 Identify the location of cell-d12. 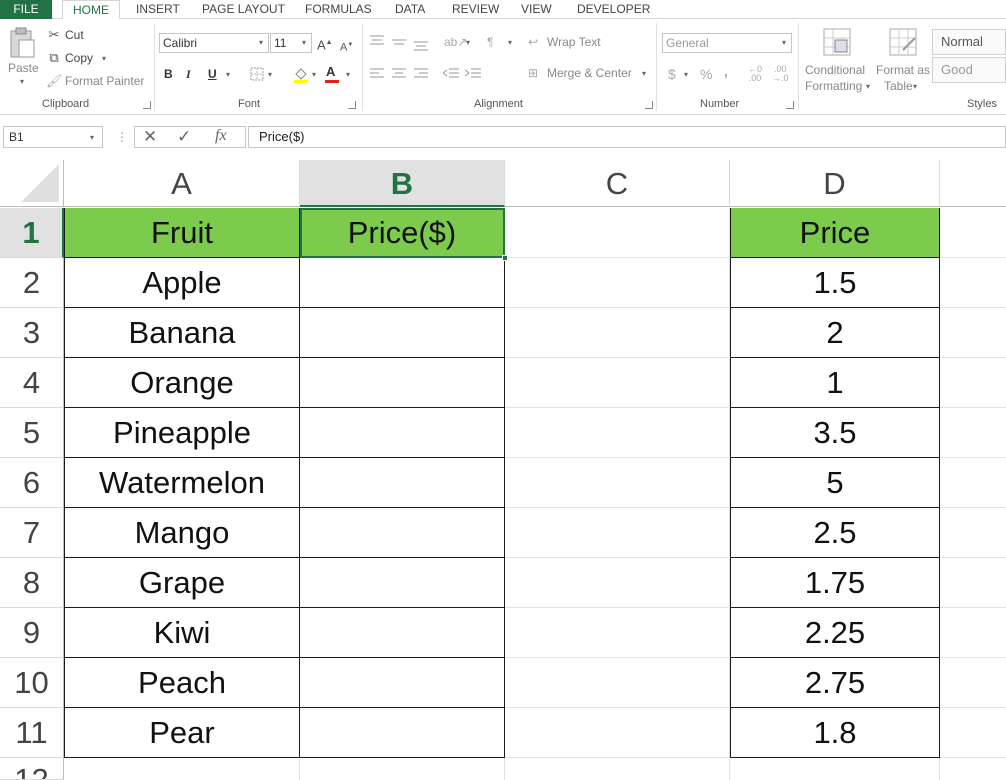
(835, 769).